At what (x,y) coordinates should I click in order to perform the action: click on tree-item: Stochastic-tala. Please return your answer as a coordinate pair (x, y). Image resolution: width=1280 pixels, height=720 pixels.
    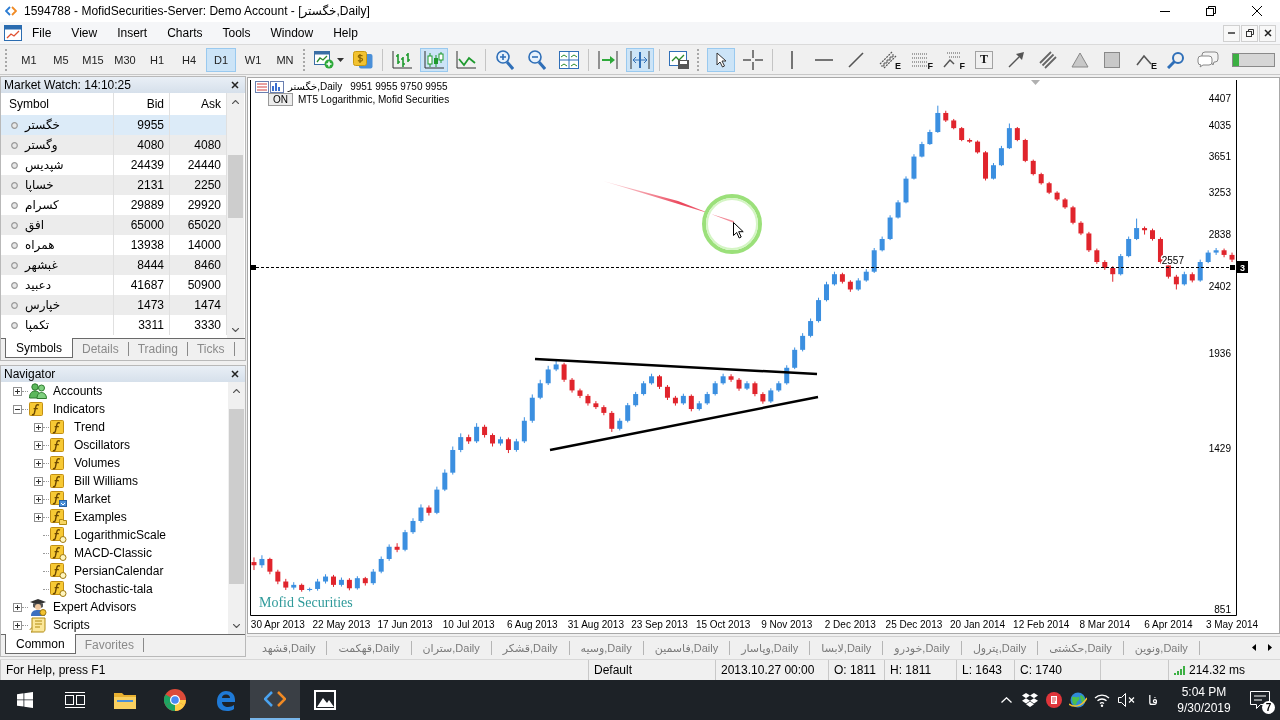
    Looking at the image, I should click on (113, 589).